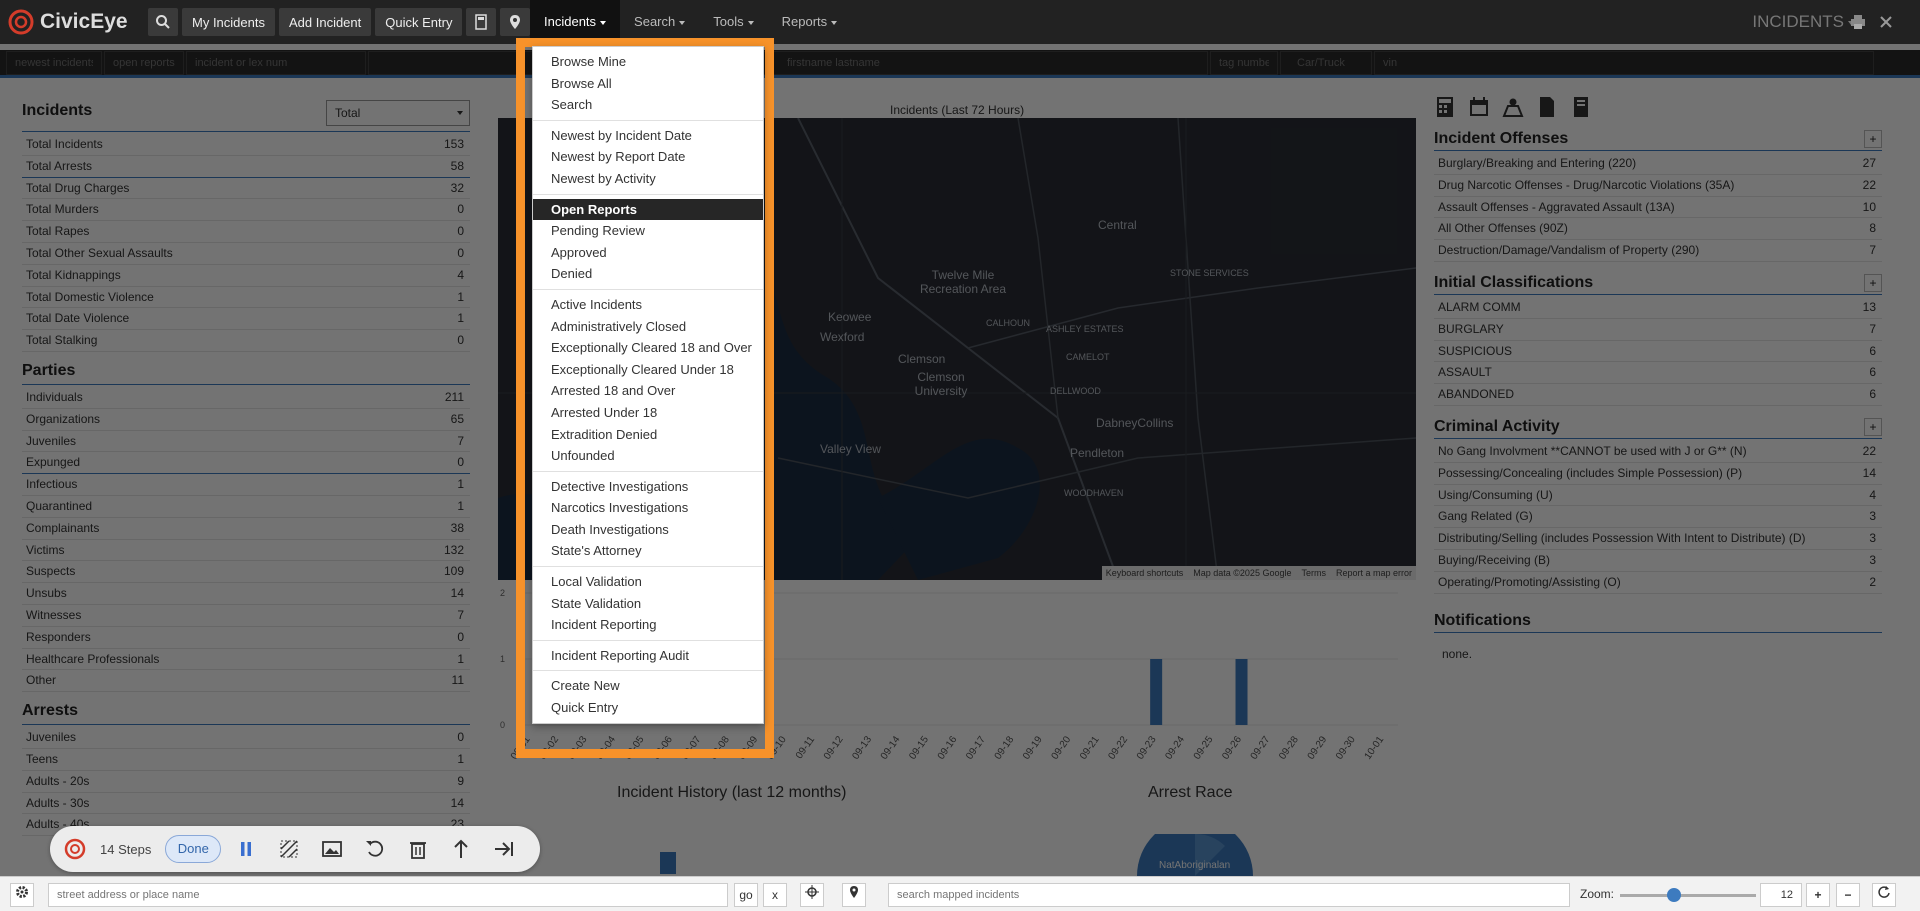 This screenshot has width=1920, height=911. I want to click on menu-item-arrested-18-and-over: Arrested 18 and Over, so click(648, 391).